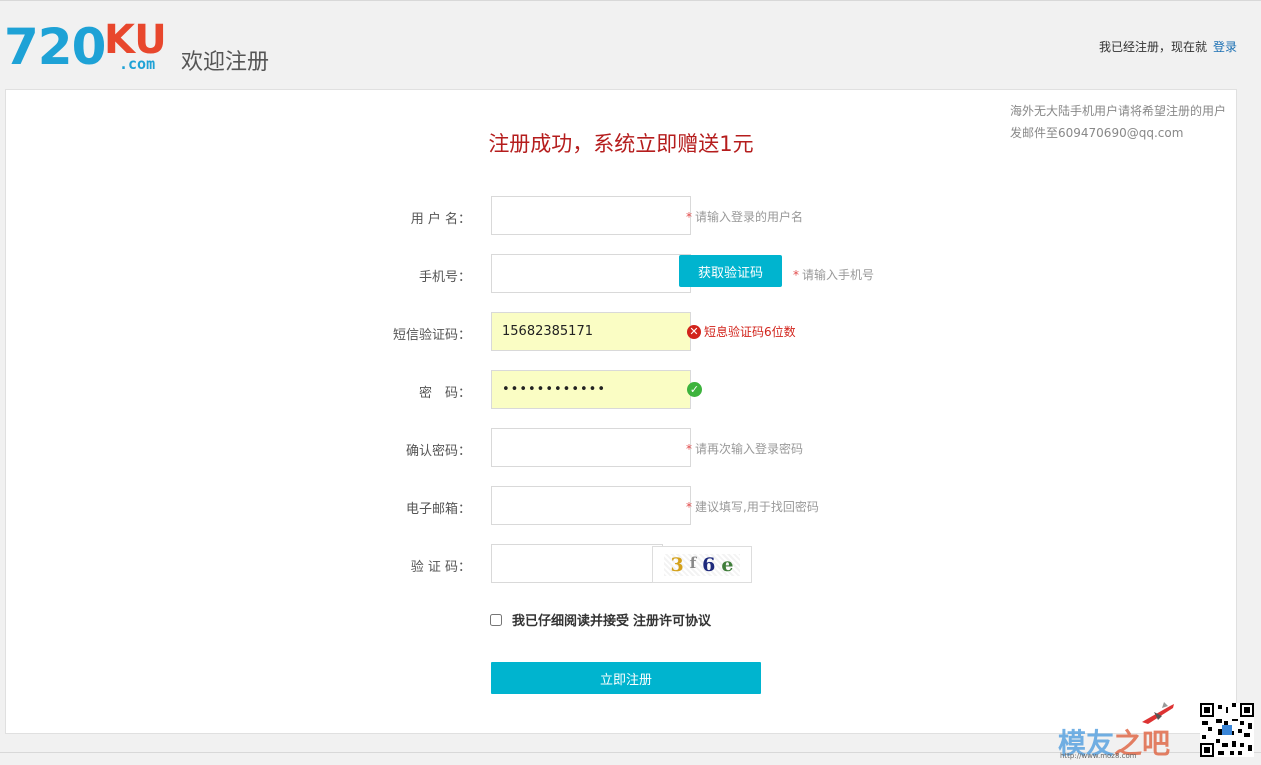 This screenshot has width=1261, height=765. What do you see at coordinates (591, 215) in the screenshot?
I see `username-input` at bounding box center [591, 215].